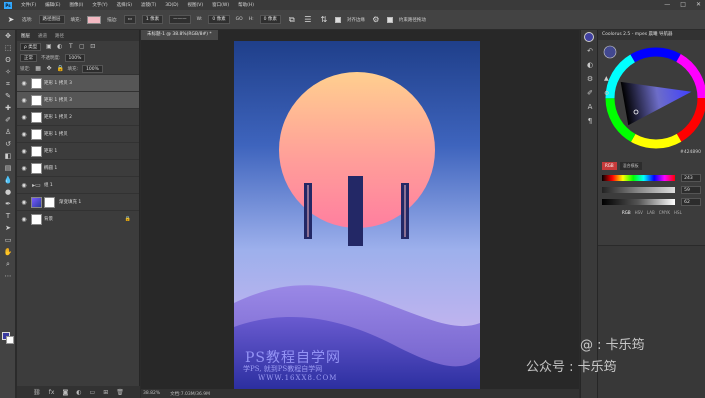 Image resolution: width=705 pixels, height=398 pixels. What do you see at coordinates (49, 68) in the screenshot?
I see `lock-position-icon: ✥` at bounding box center [49, 68].